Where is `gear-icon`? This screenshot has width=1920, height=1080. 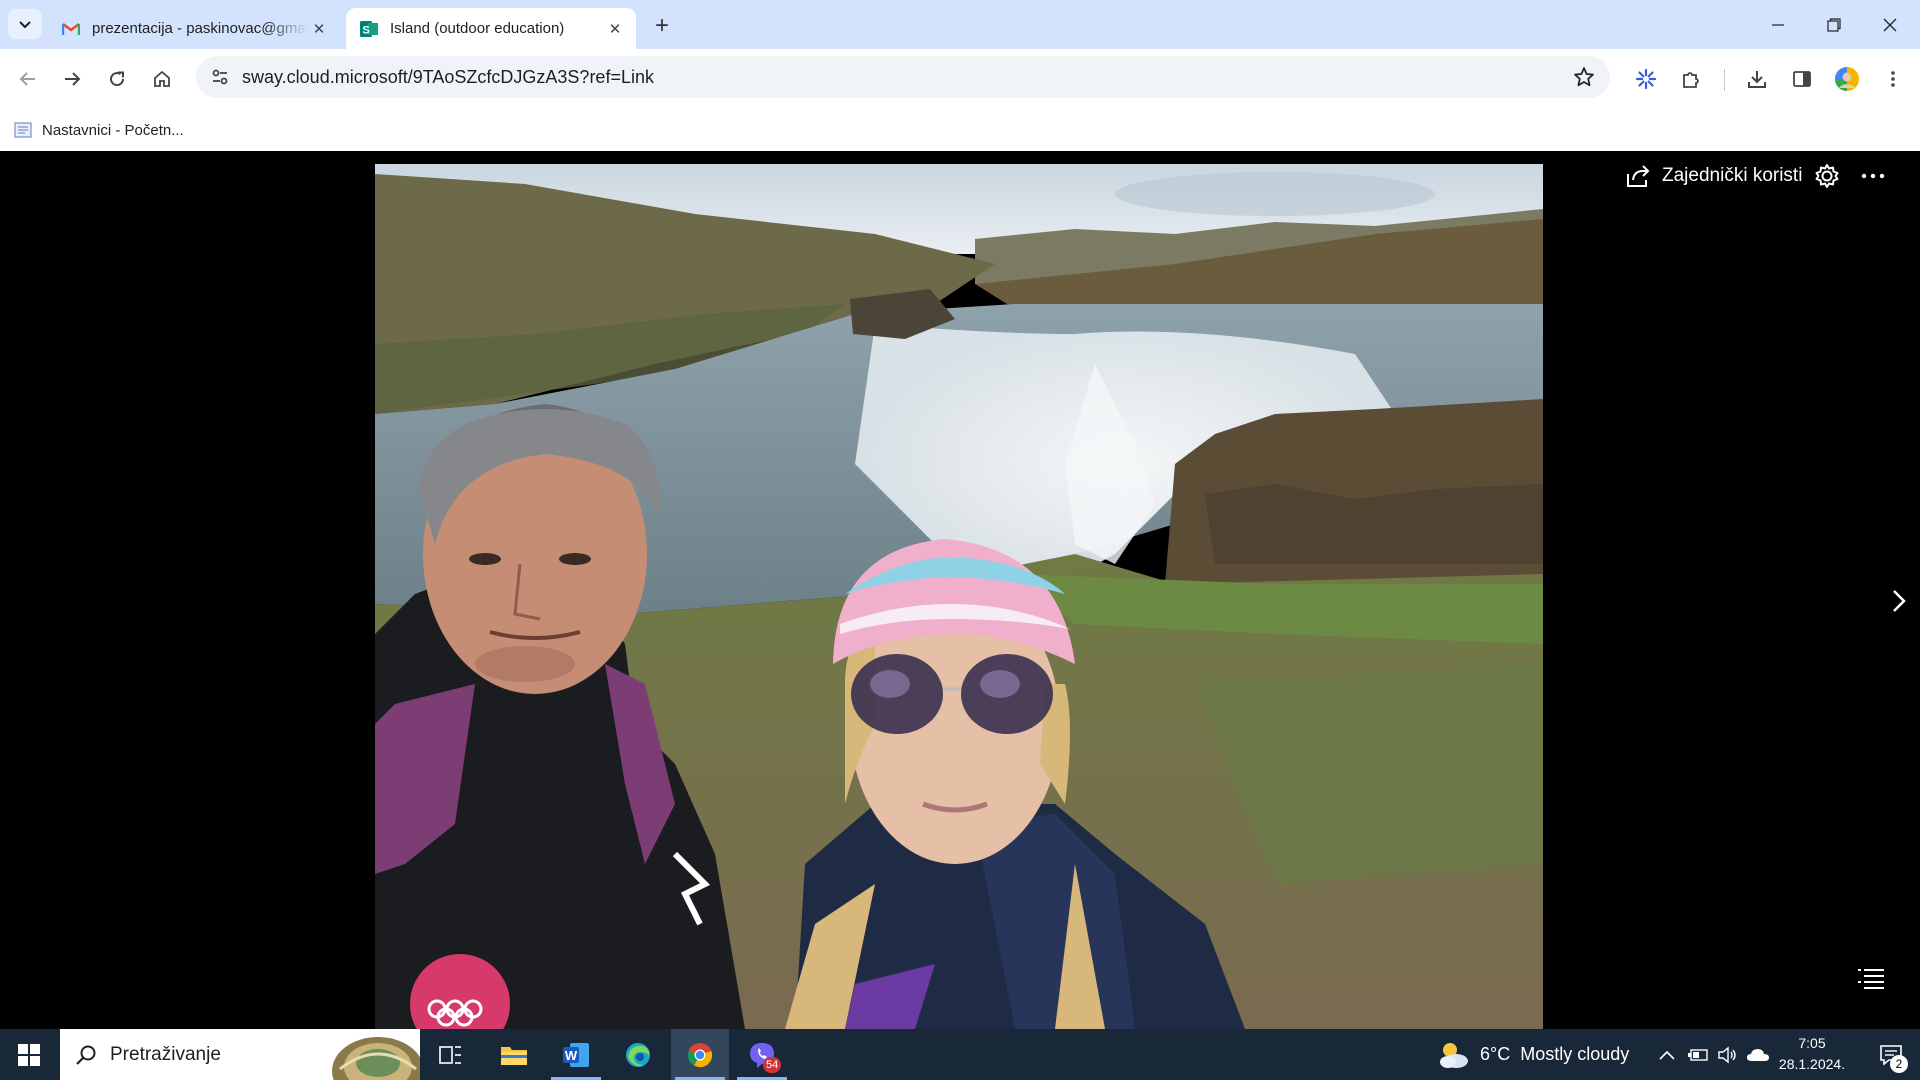 gear-icon is located at coordinates (1827, 176).